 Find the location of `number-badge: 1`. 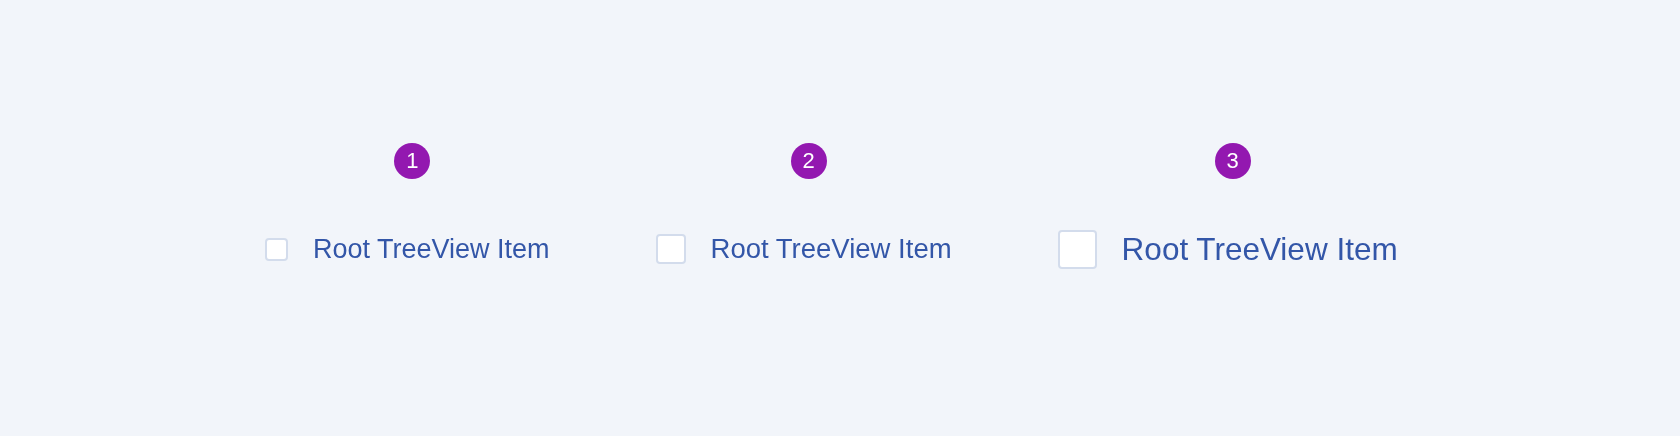

number-badge: 1 is located at coordinates (412, 161).